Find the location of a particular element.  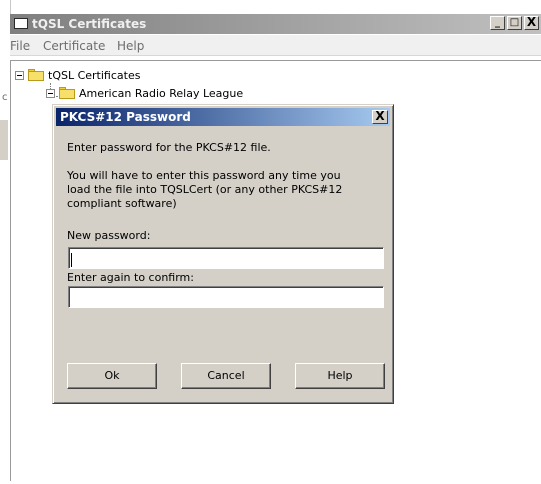

minimize-button: _ is located at coordinates (497, 23).